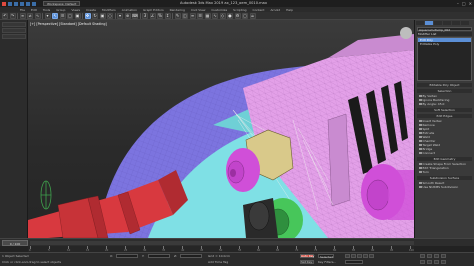 The height and width of the screenshot is (266, 474). What do you see at coordinates (198, 10) in the screenshot?
I see `menu-item: Civil View` at bounding box center [198, 10].